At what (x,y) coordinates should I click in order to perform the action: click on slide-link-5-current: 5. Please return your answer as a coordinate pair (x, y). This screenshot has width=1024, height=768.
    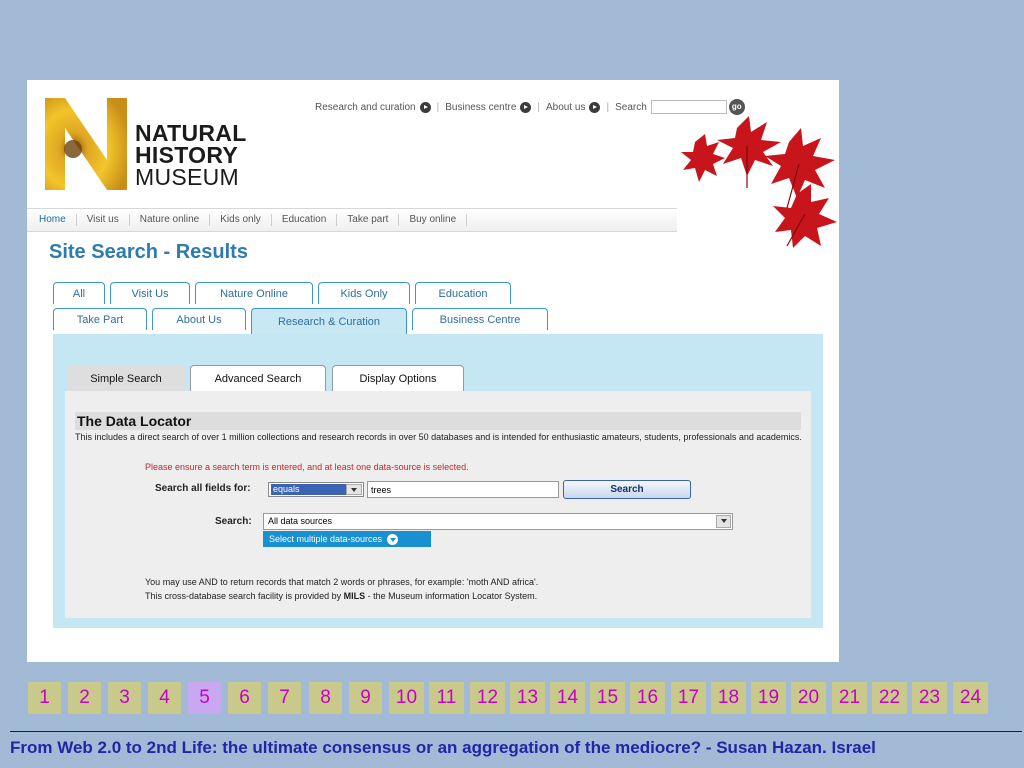
    Looking at the image, I should click on (204, 698).